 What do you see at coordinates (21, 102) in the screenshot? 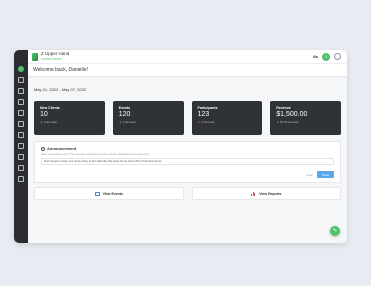
I see `sidebar-clients-icon` at bounding box center [21, 102].